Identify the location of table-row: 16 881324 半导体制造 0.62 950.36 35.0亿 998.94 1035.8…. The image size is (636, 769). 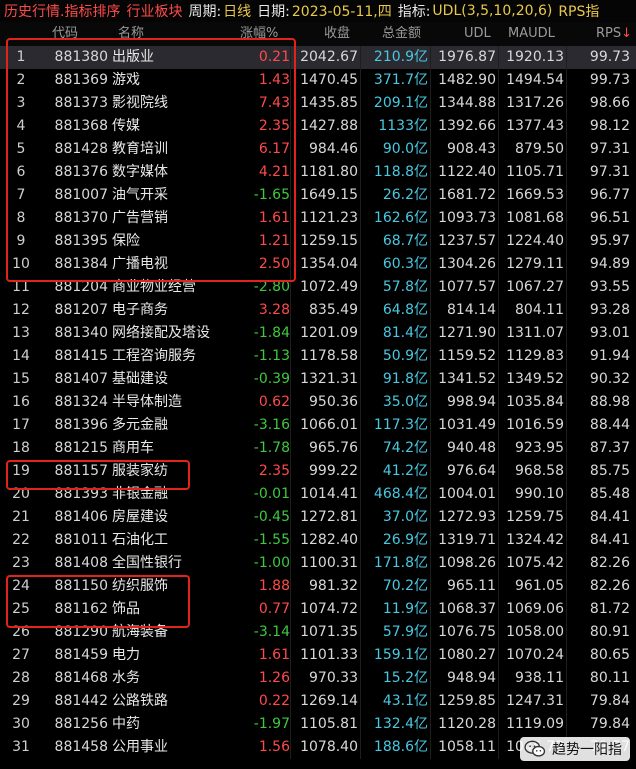
(318, 402).